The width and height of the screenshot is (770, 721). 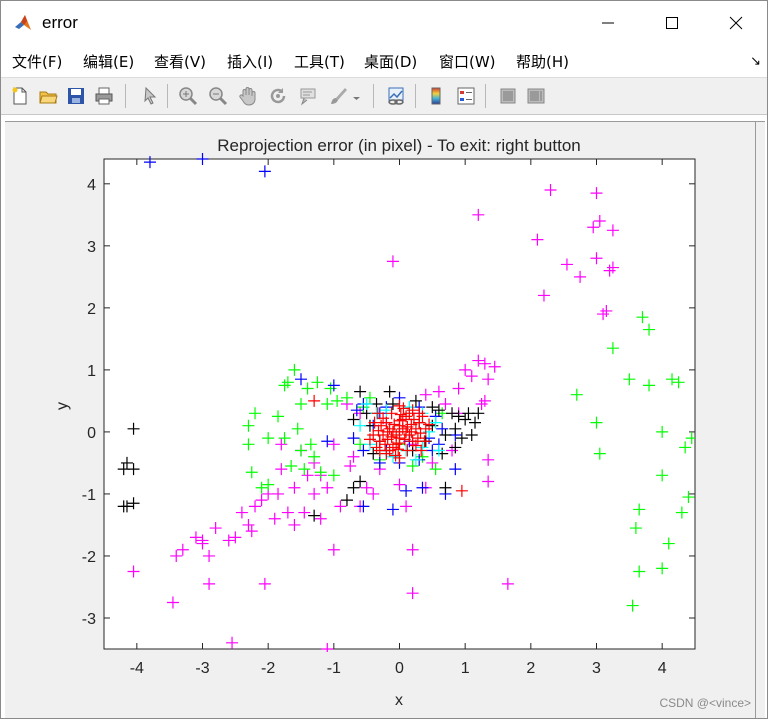 I want to click on y-tick-label: -2, so click(x=89, y=557).